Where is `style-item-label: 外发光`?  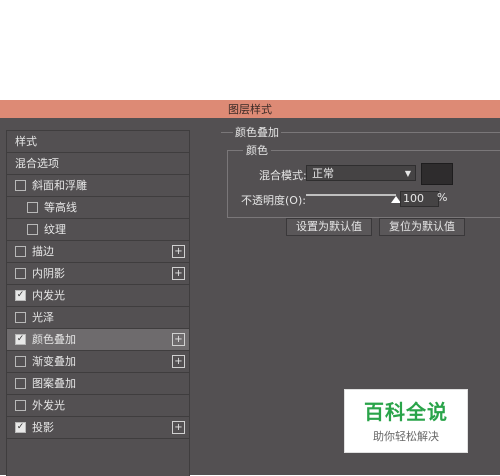 style-item-label: 外发光 is located at coordinates (48, 405).